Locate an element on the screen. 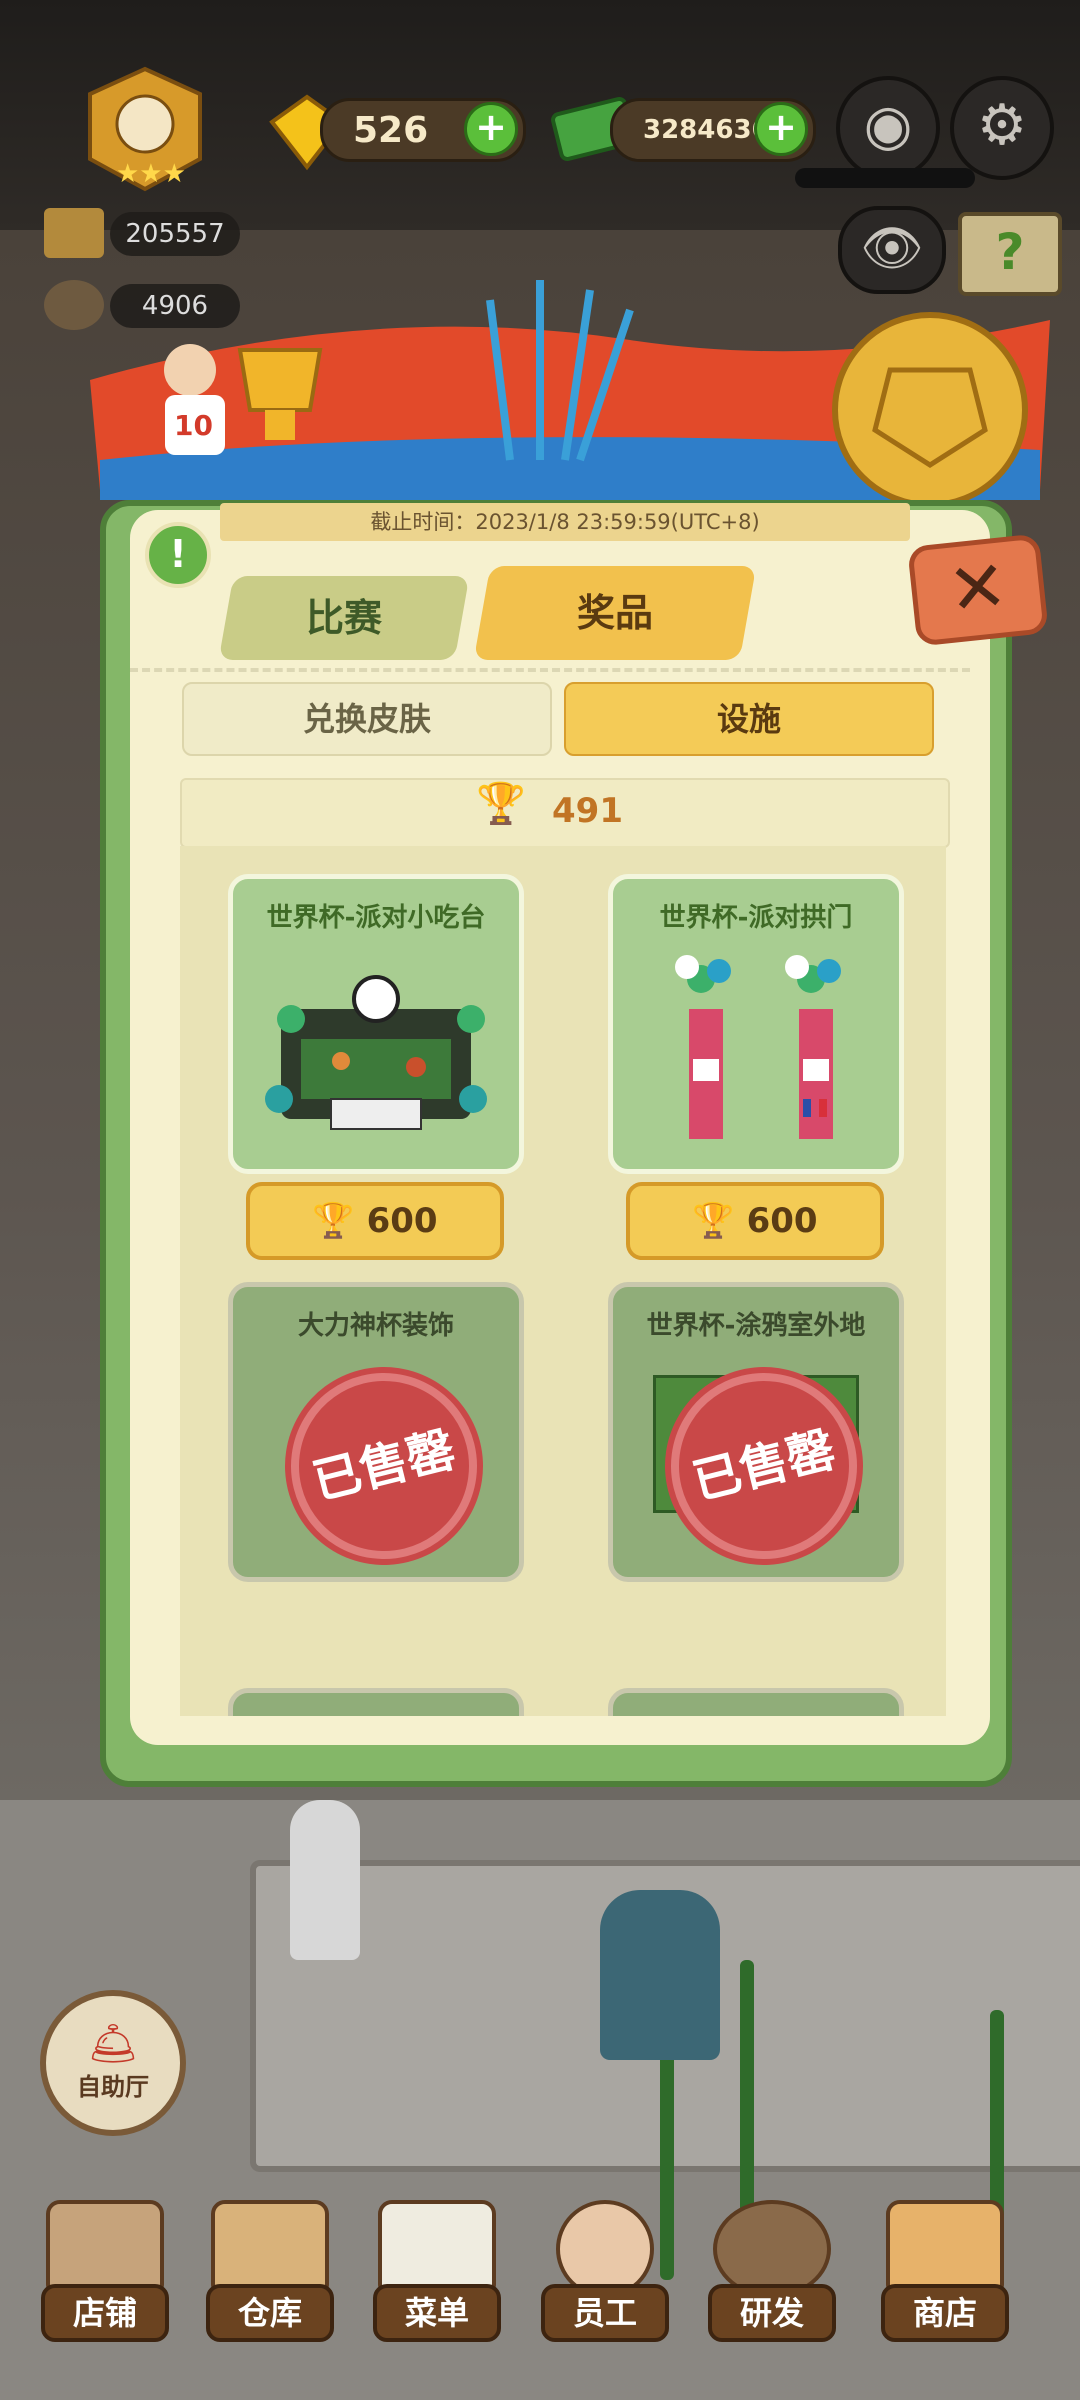 The image size is (1080, 2400). prize-card: 世界杯-派对小吃台 is located at coordinates (376, 1024).